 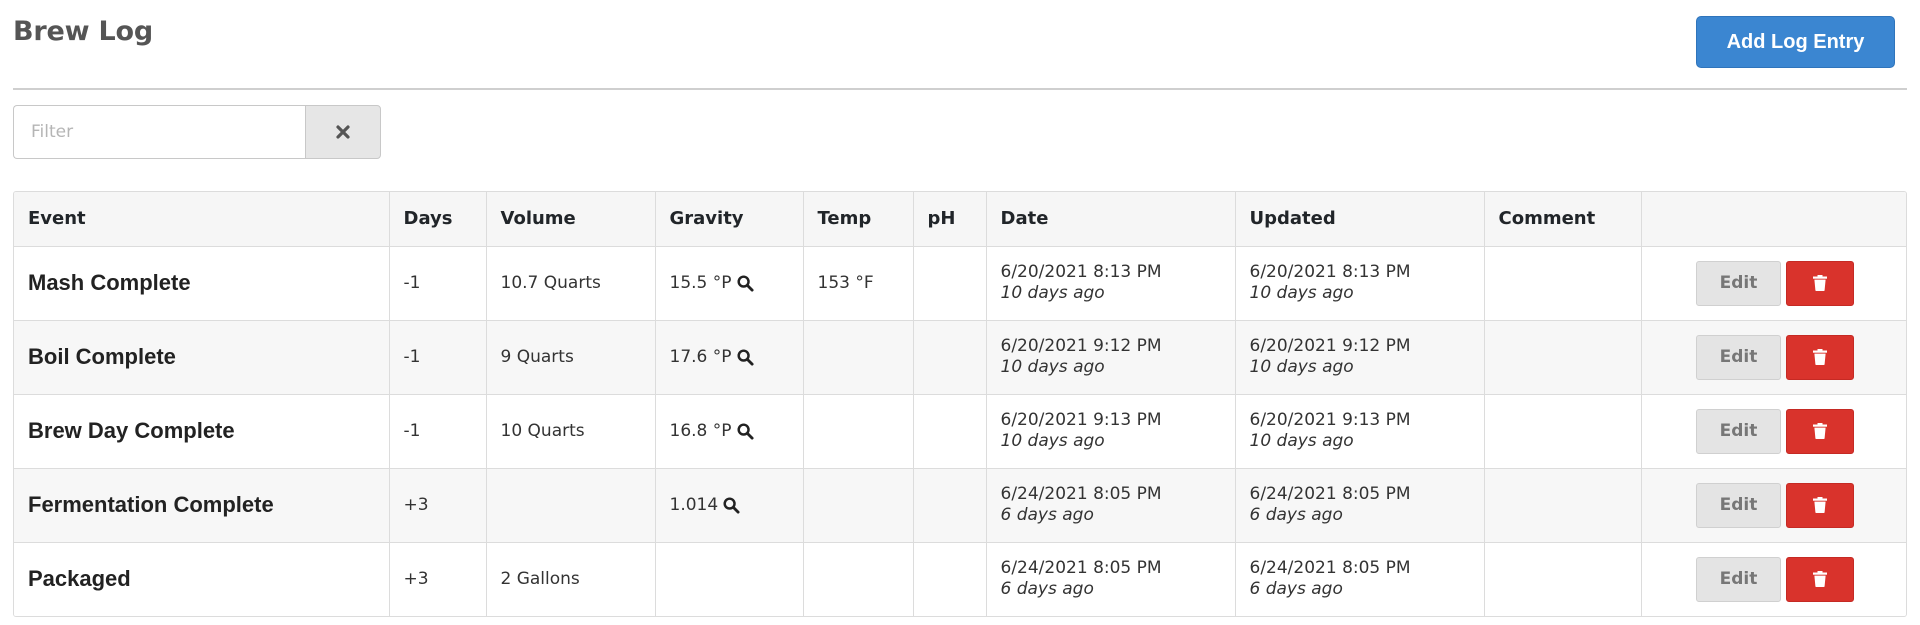 I want to click on times-icon, so click(x=343, y=132).